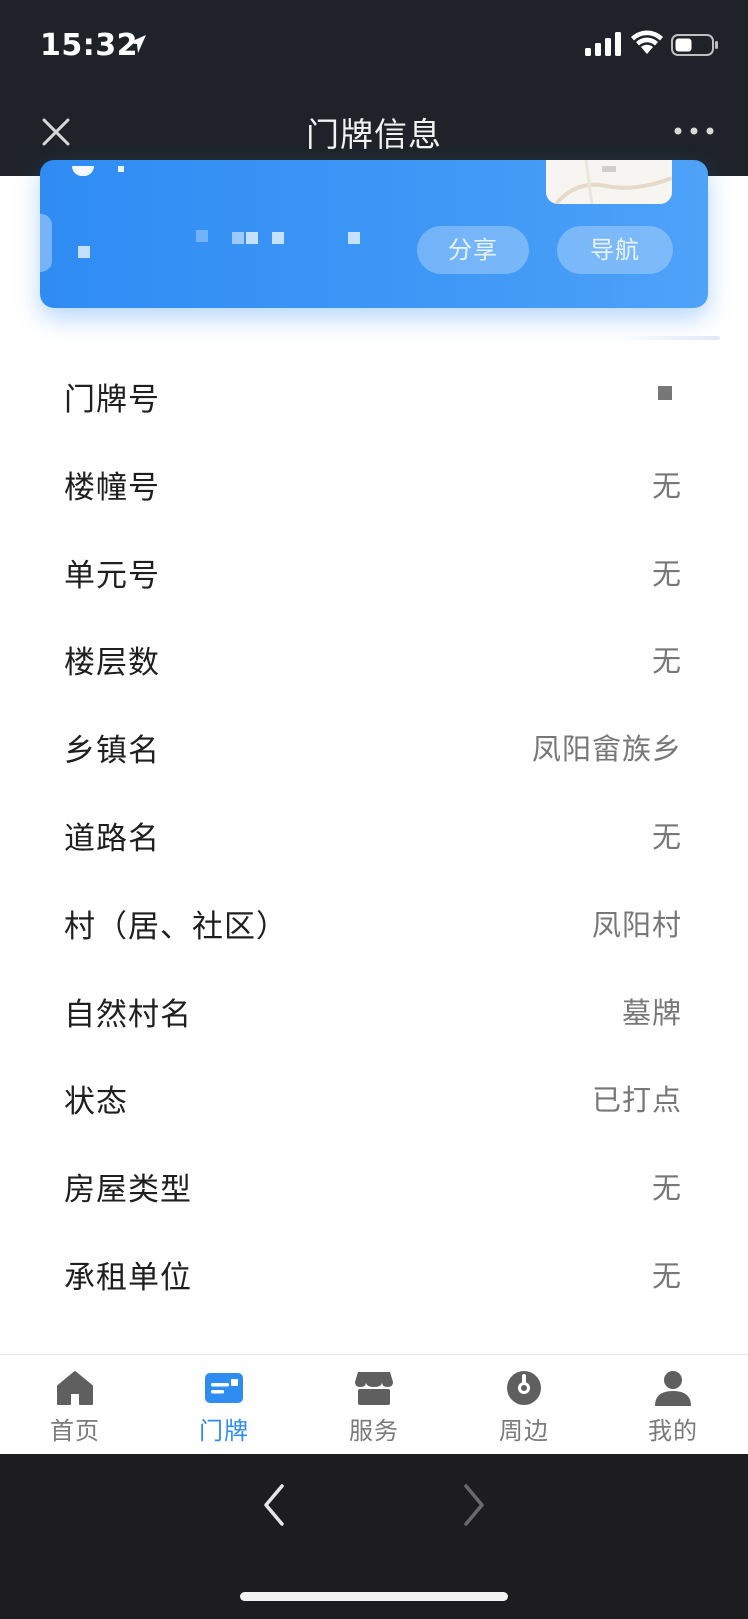 The width and height of the screenshot is (748, 1619). I want to click on tab-doorplate: 门牌, so click(224, 1405).